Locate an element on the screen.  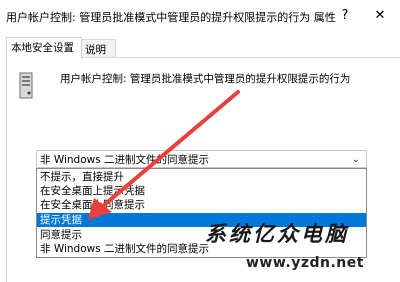
dropdown-option-no-prompt: 不提示，直接提升 is located at coordinates (201, 177).